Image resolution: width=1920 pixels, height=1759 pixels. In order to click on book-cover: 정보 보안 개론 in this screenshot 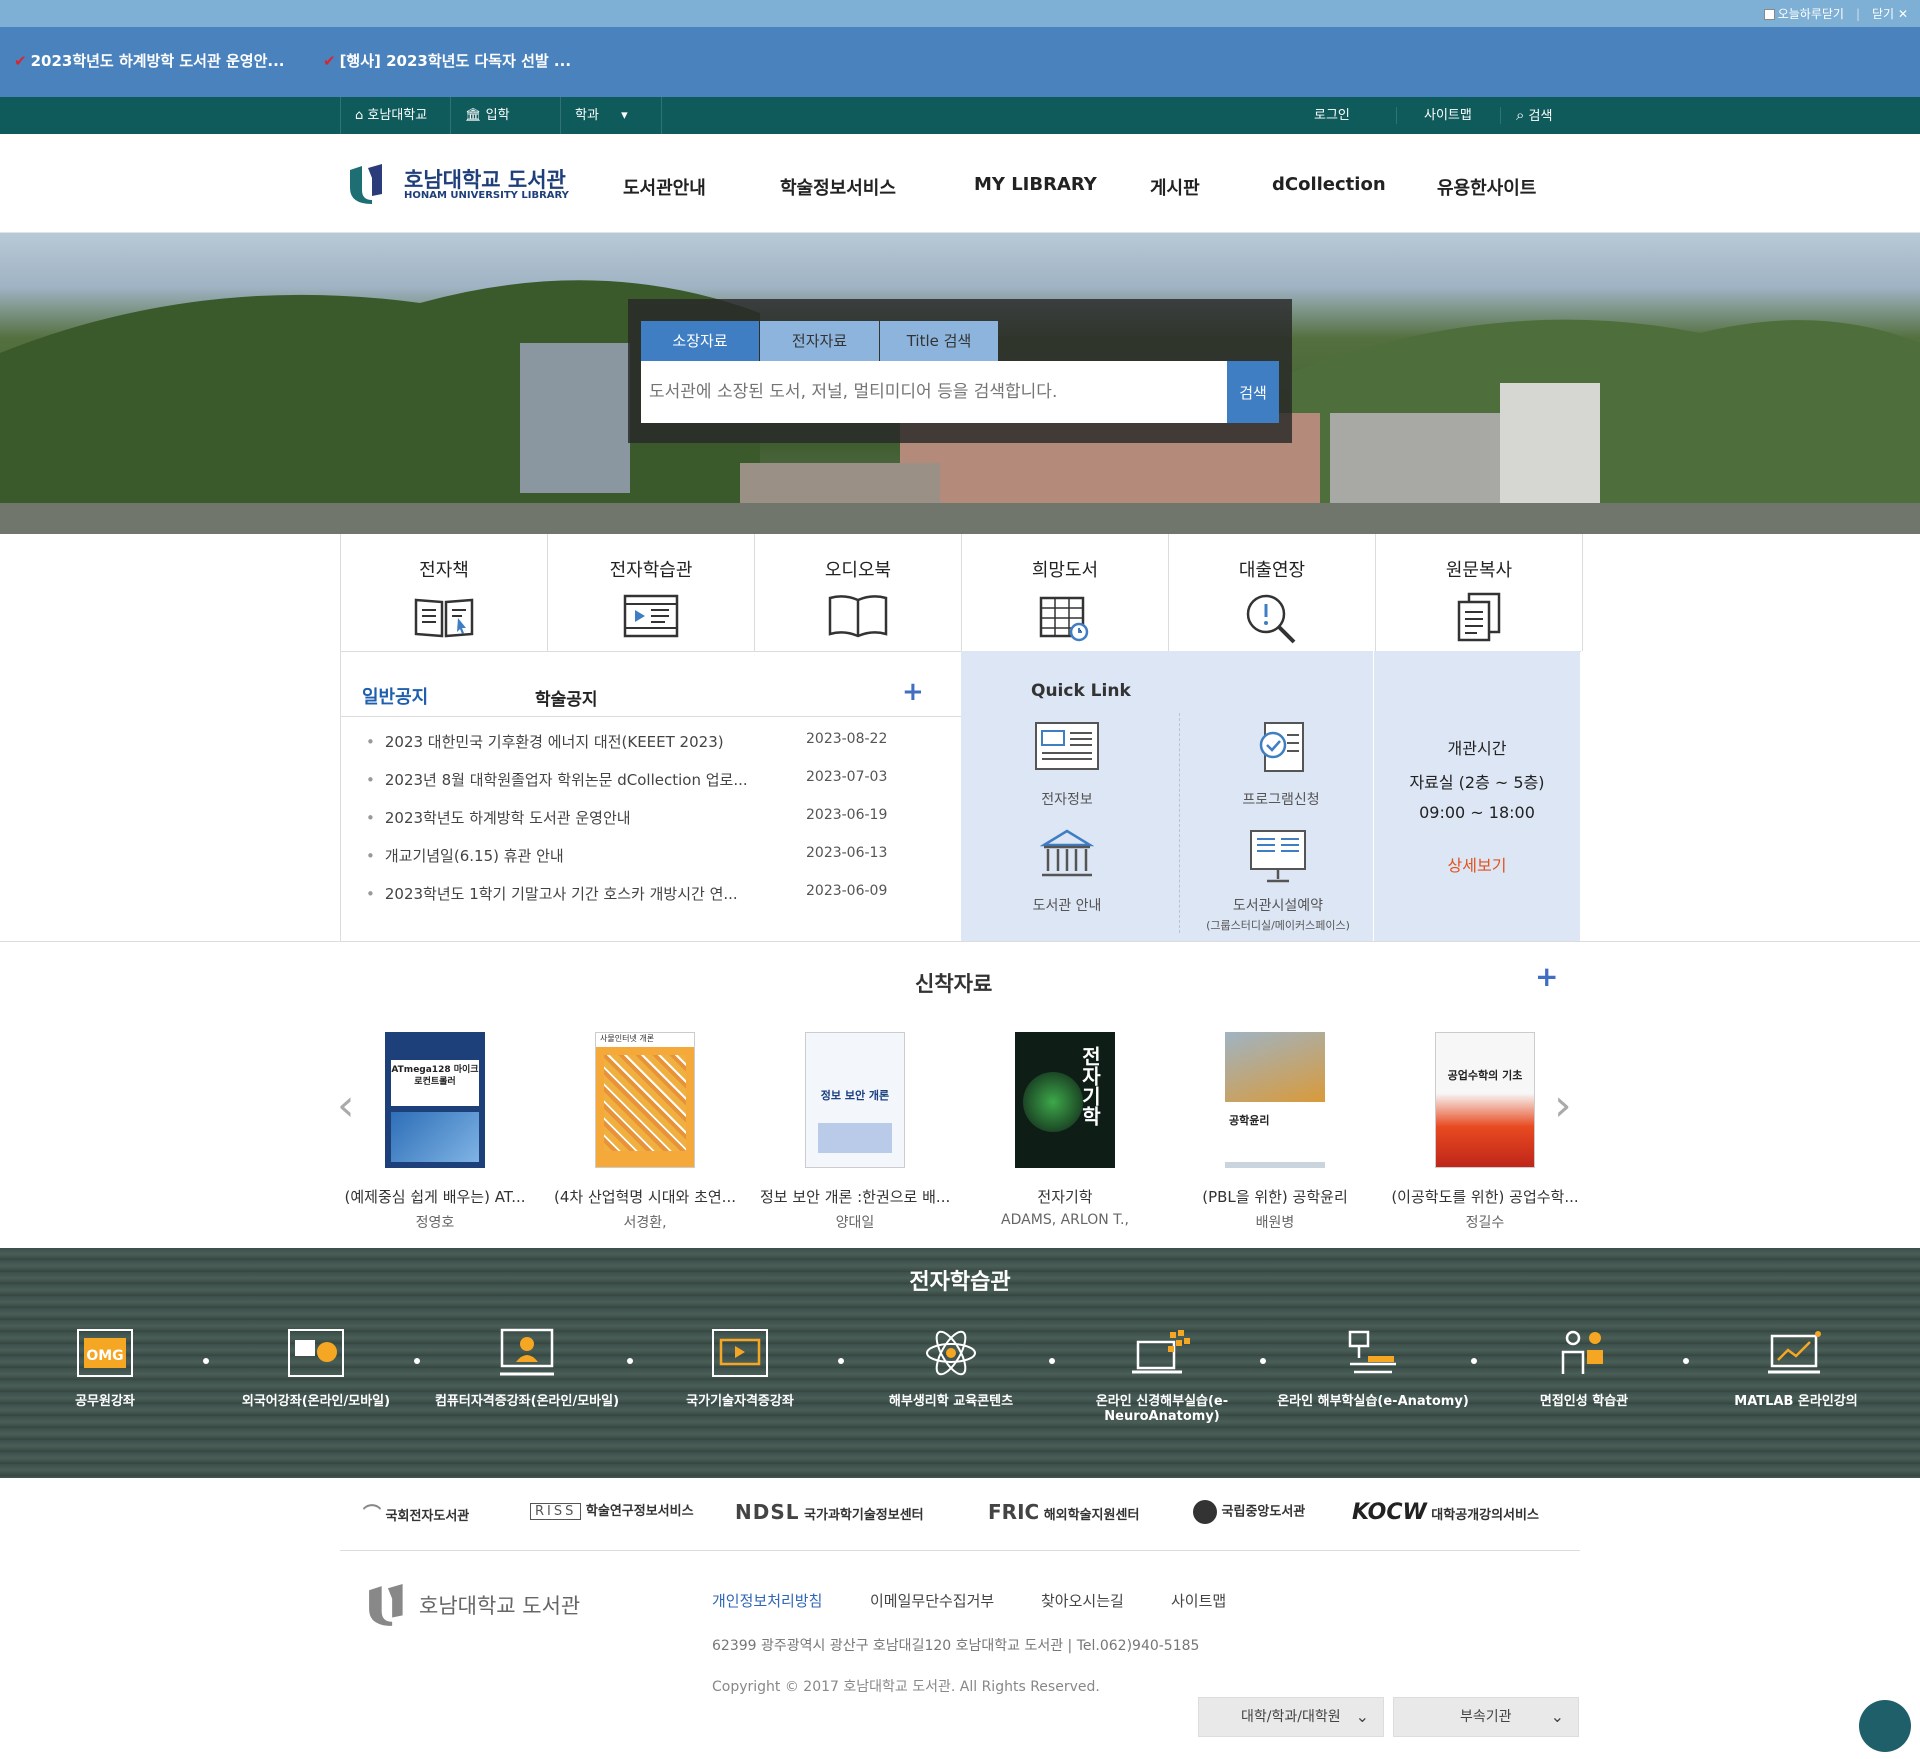, I will do `click(855, 1100)`.